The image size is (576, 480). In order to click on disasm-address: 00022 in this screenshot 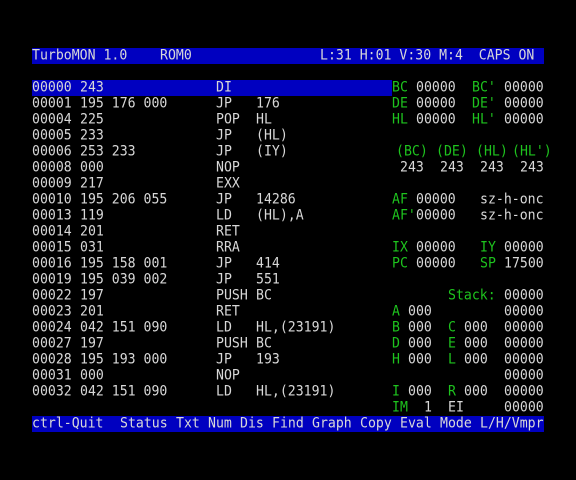, I will do `click(52, 296)`.